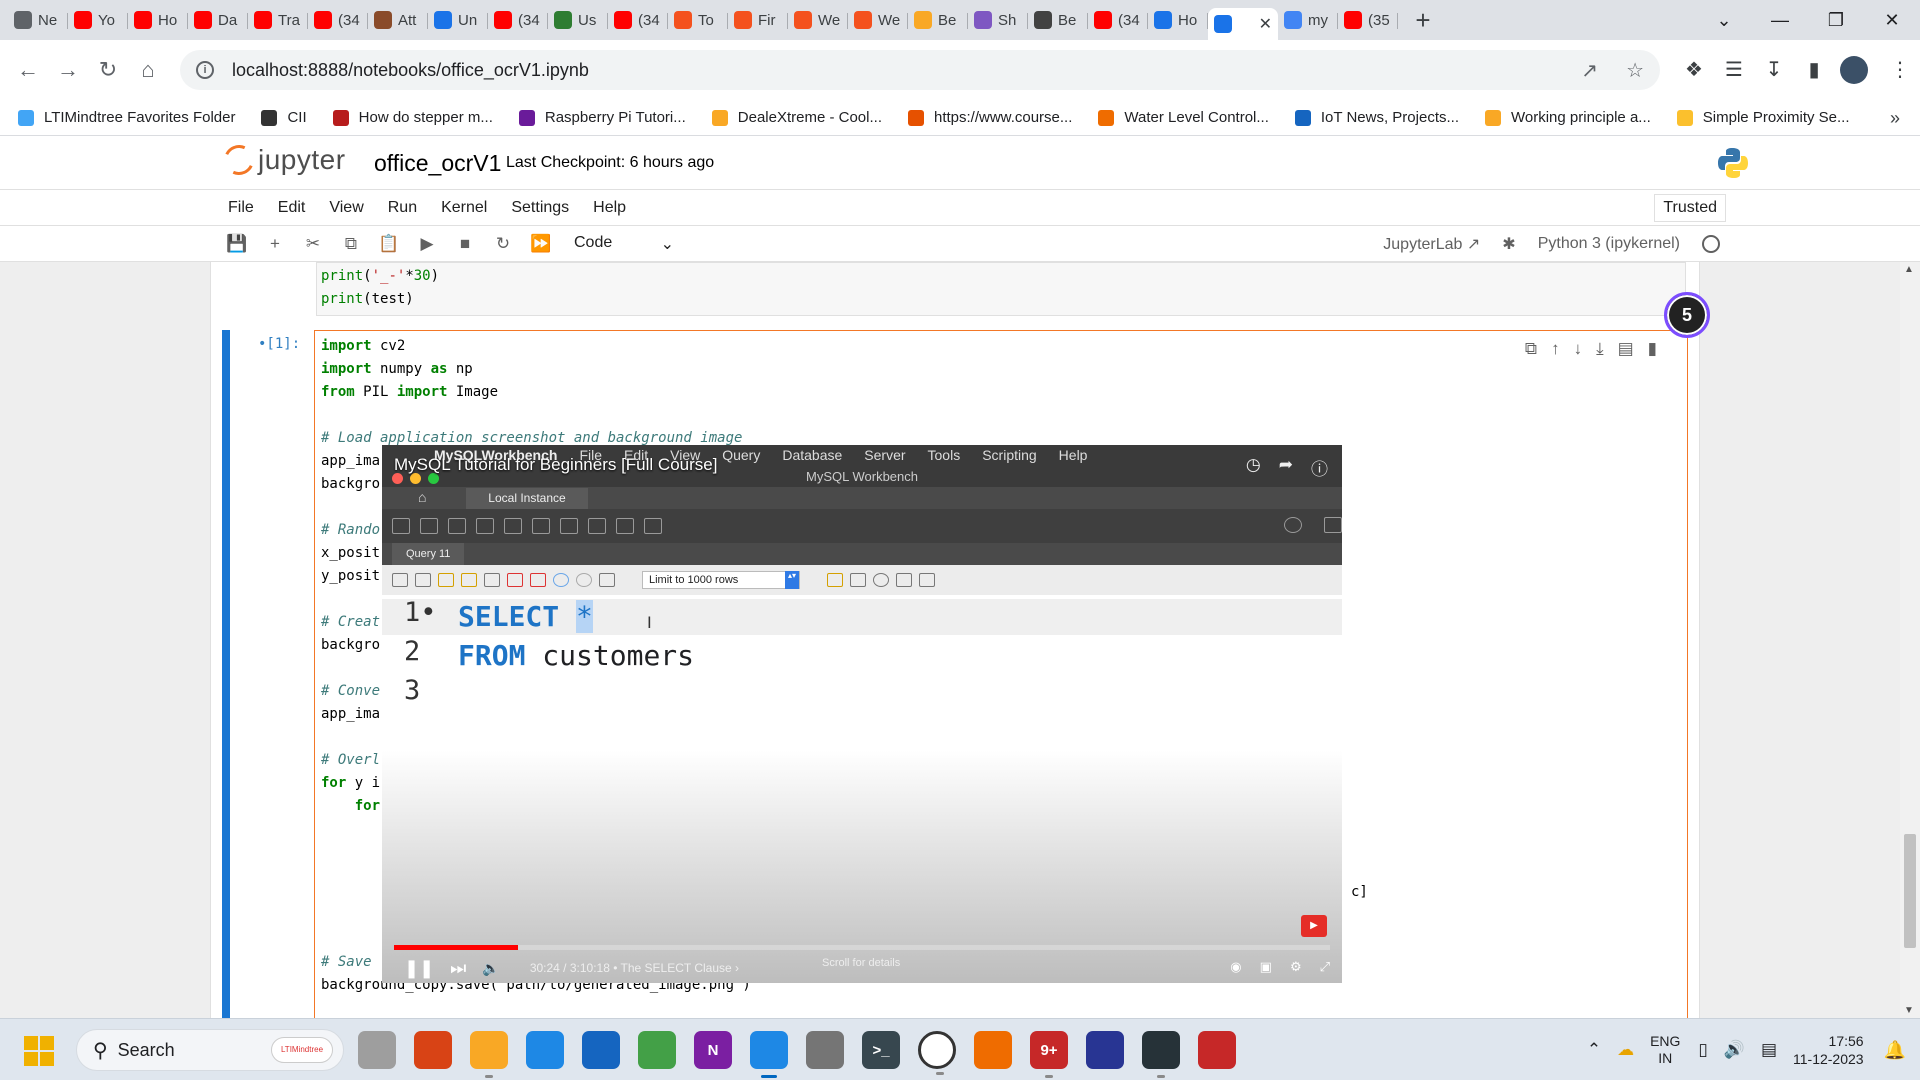 The image size is (1920, 1080). I want to click on previous-code-cell: print('_-'*30) print(test), so click(1001, 289).